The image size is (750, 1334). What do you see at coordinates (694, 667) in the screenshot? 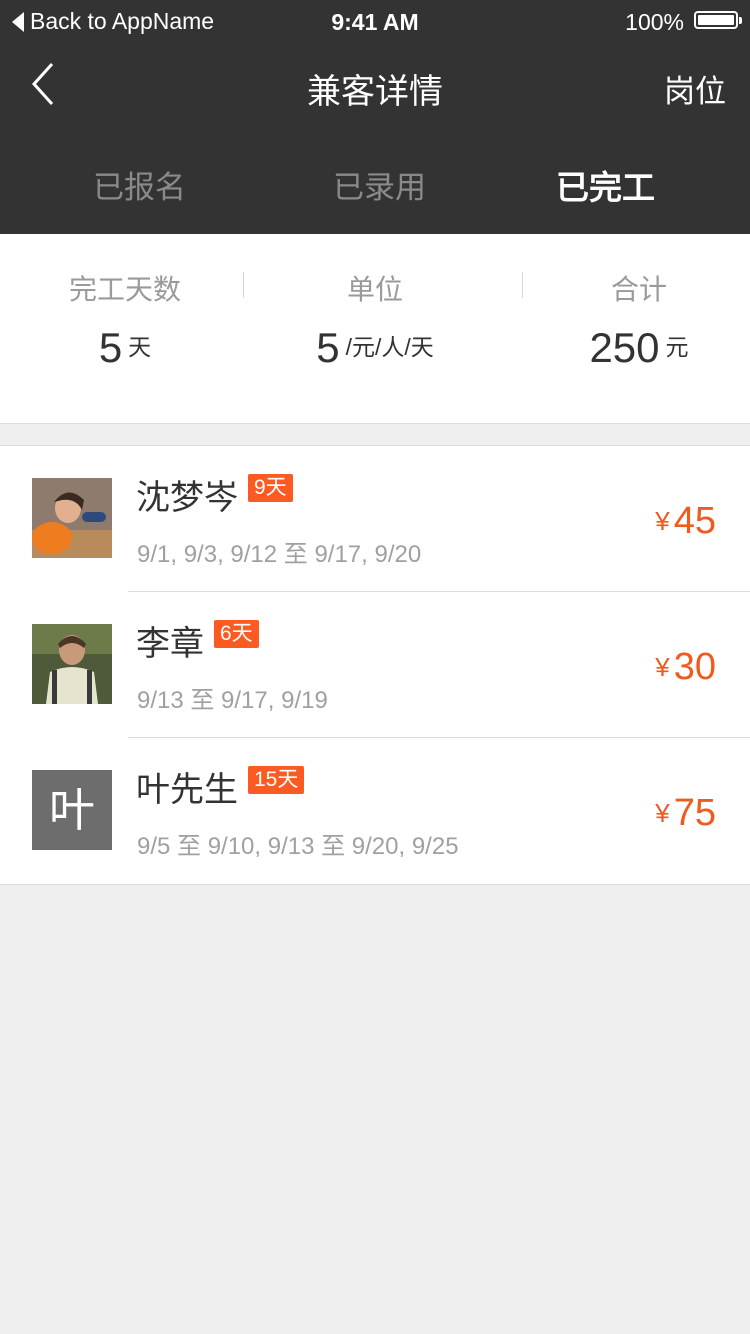
I see `amount-value: 30` at bounding box center [694, 667].